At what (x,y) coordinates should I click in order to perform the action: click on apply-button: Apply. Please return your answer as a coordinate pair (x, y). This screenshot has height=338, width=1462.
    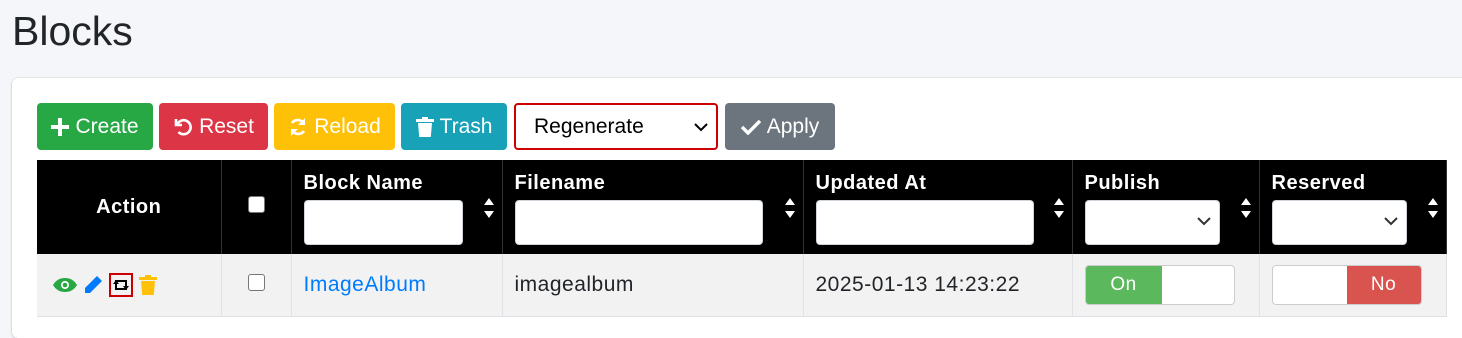
    Looking at the image, I should click on (780, 126).